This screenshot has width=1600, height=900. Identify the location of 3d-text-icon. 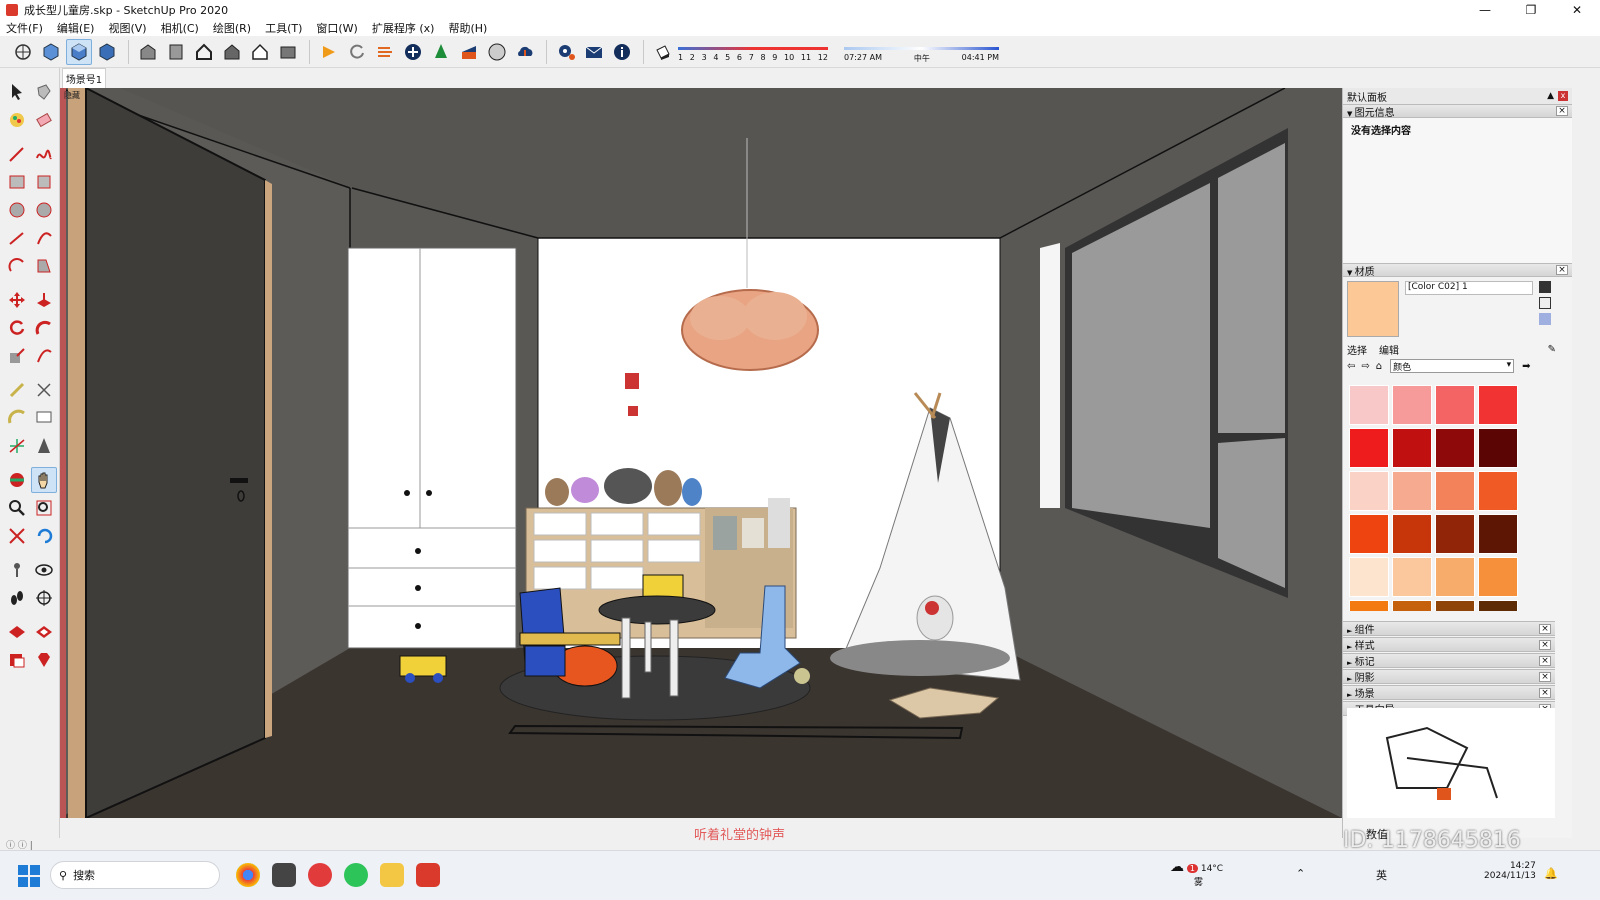
(45, 446).